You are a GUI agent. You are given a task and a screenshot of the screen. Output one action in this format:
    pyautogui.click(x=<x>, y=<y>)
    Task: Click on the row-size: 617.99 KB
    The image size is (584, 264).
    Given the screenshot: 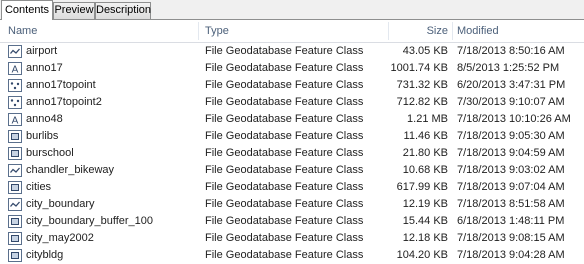 What is the action you would take?
    pyautogui.click(x=422, y=187)
    